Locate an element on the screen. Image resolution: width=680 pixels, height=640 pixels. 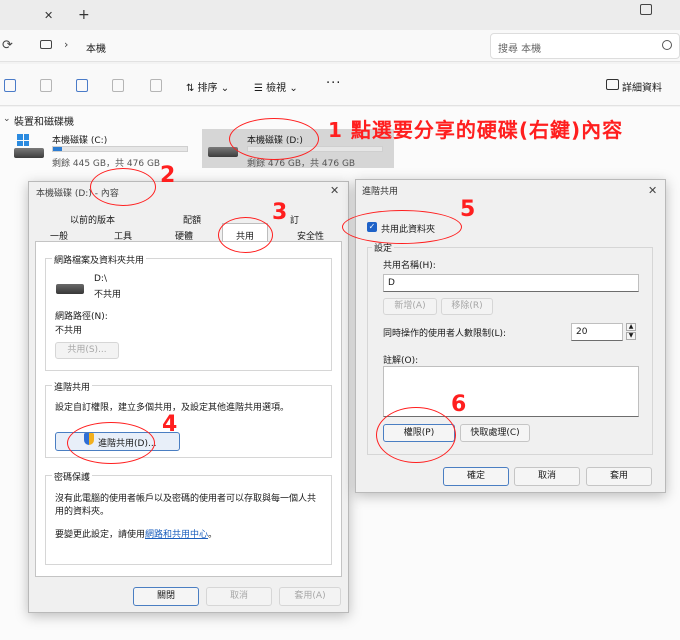
tab-quota: 配額 is located at coordinates (192, 219).